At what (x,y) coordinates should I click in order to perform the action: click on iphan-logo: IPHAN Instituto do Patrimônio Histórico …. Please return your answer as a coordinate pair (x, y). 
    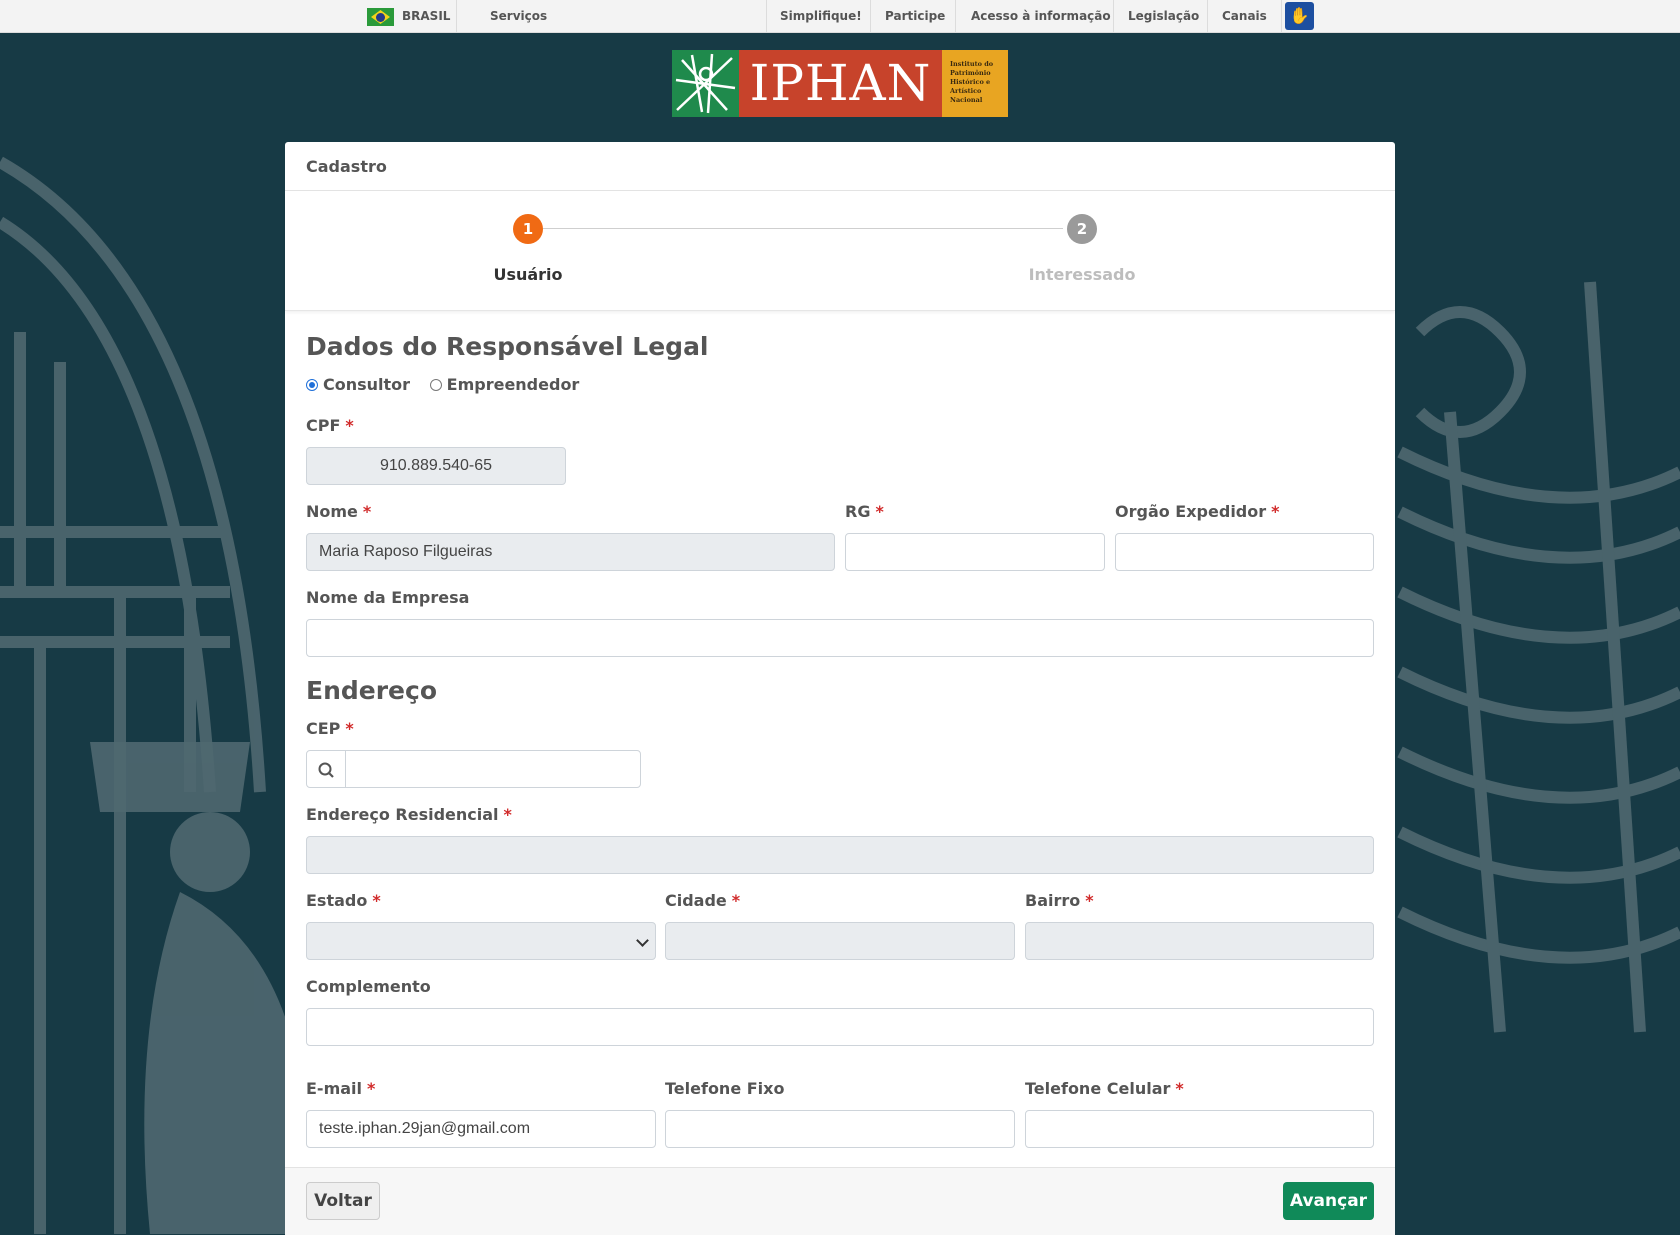
    Looking at the image, I should click on (840, 83).